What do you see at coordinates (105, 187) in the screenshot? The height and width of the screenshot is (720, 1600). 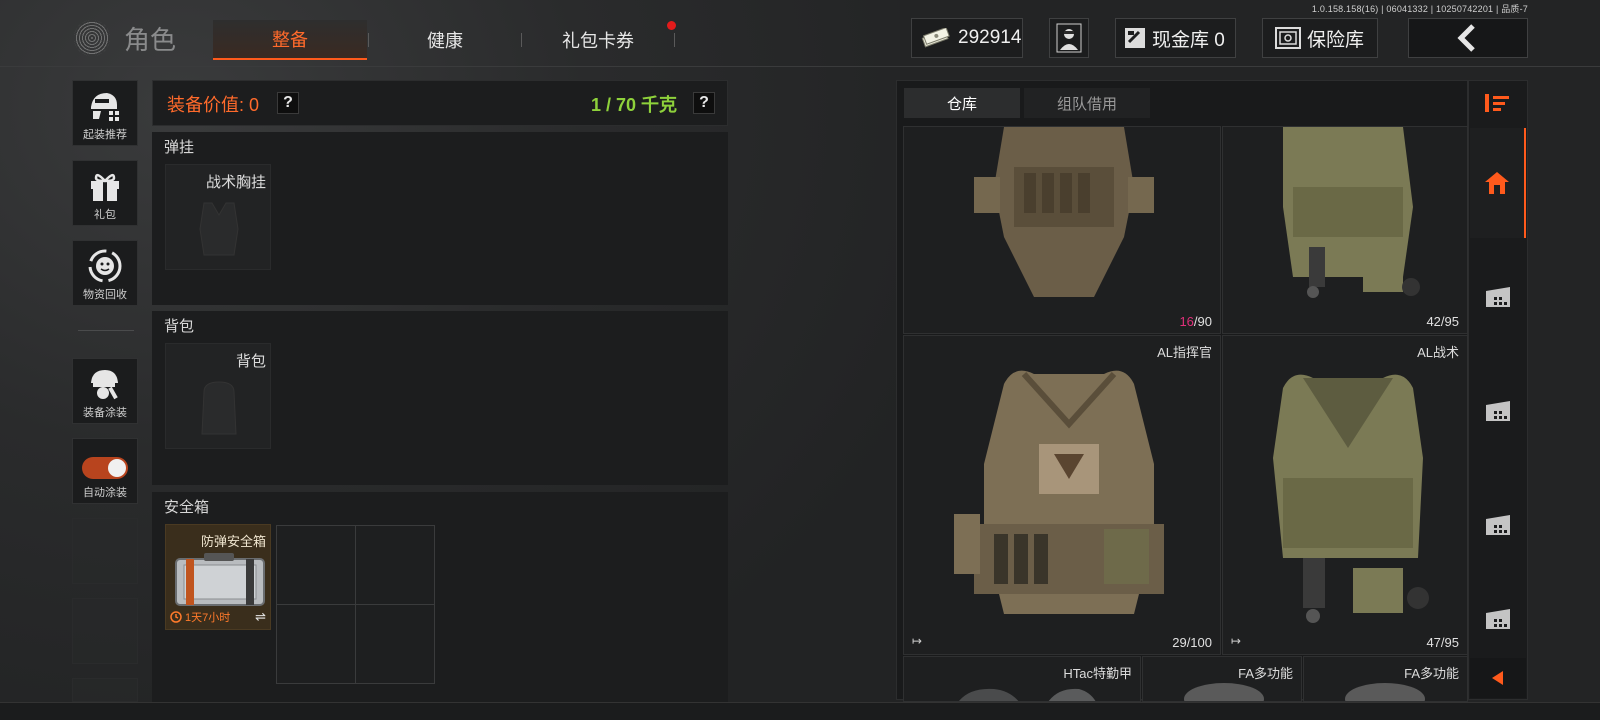 I see `gift-icon` at bounding box center [105, 187].